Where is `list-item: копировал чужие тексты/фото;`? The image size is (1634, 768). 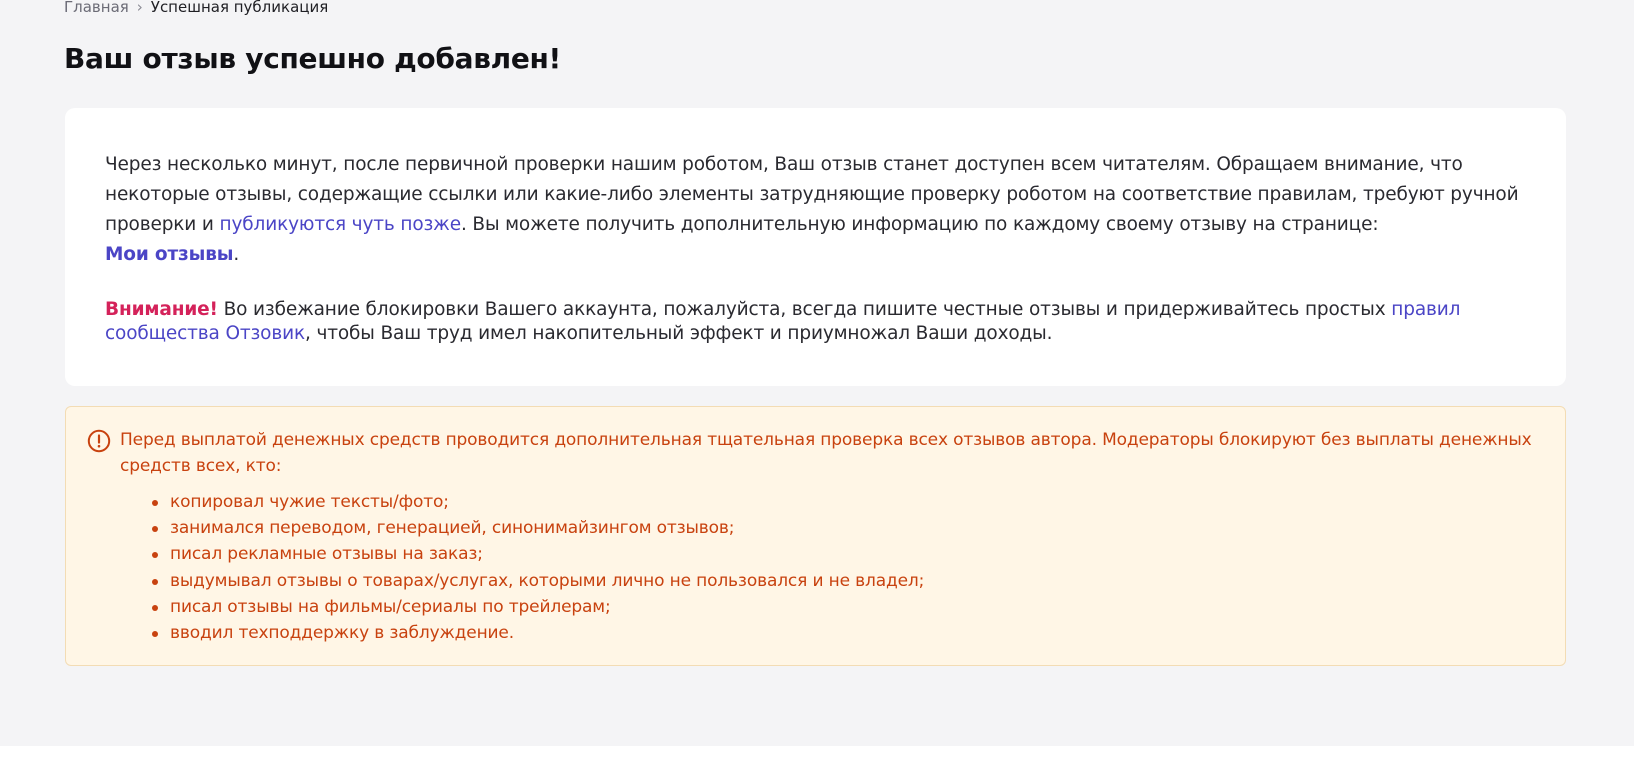 list-item: копировал чужие тексты/фото; is located at coordinates (537, 502).